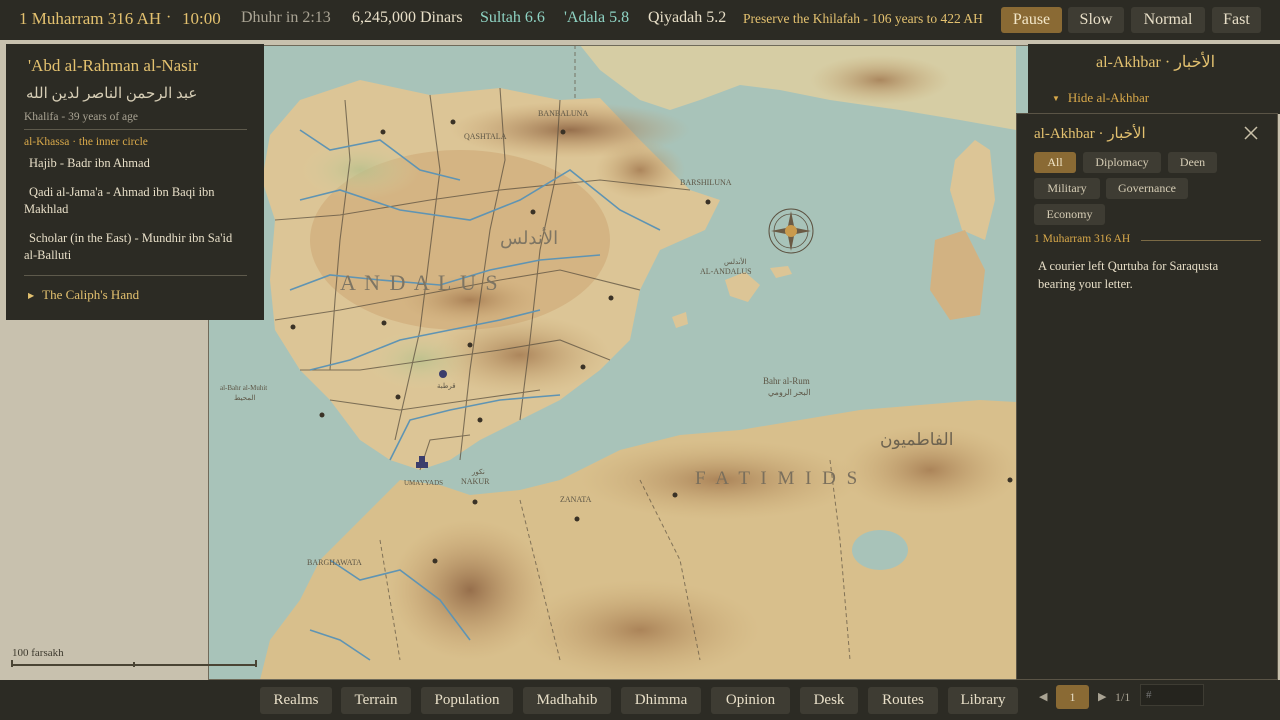 Image resolution: width=1280 pixels, height=720 pixels. Describe the element at coordinates (1056, 98) in the screenshot. I see `caret-down-icon: ▼` at that location.